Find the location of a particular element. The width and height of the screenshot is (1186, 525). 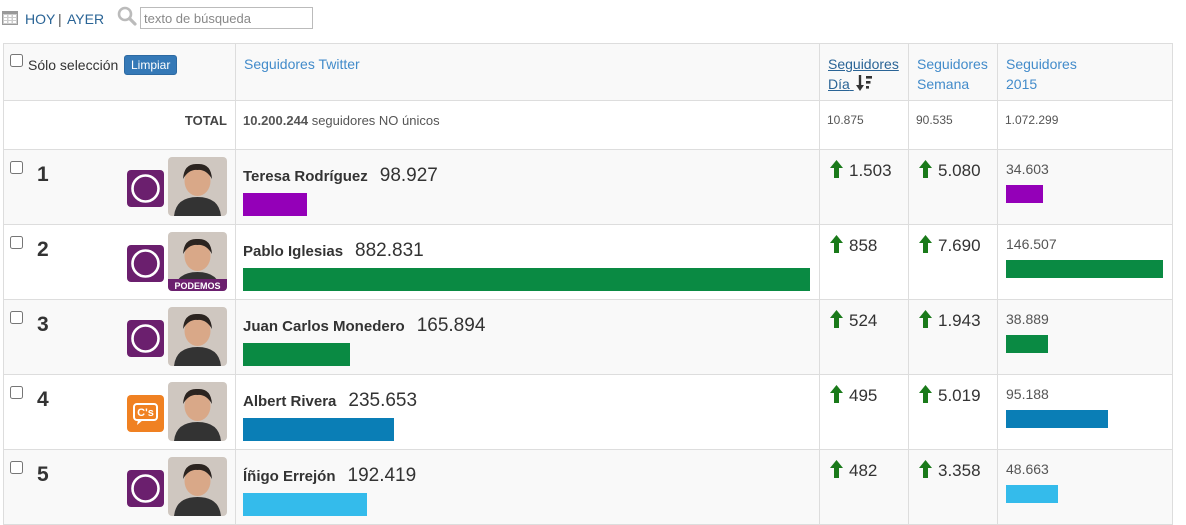

search-input is located at coordinates (226, 18).